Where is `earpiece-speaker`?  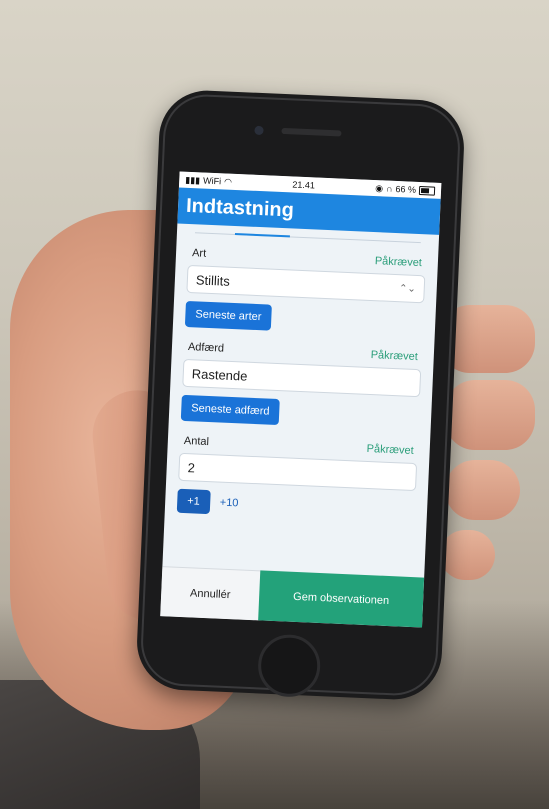
earpiece-speaker is located at coordinates (311, 132).